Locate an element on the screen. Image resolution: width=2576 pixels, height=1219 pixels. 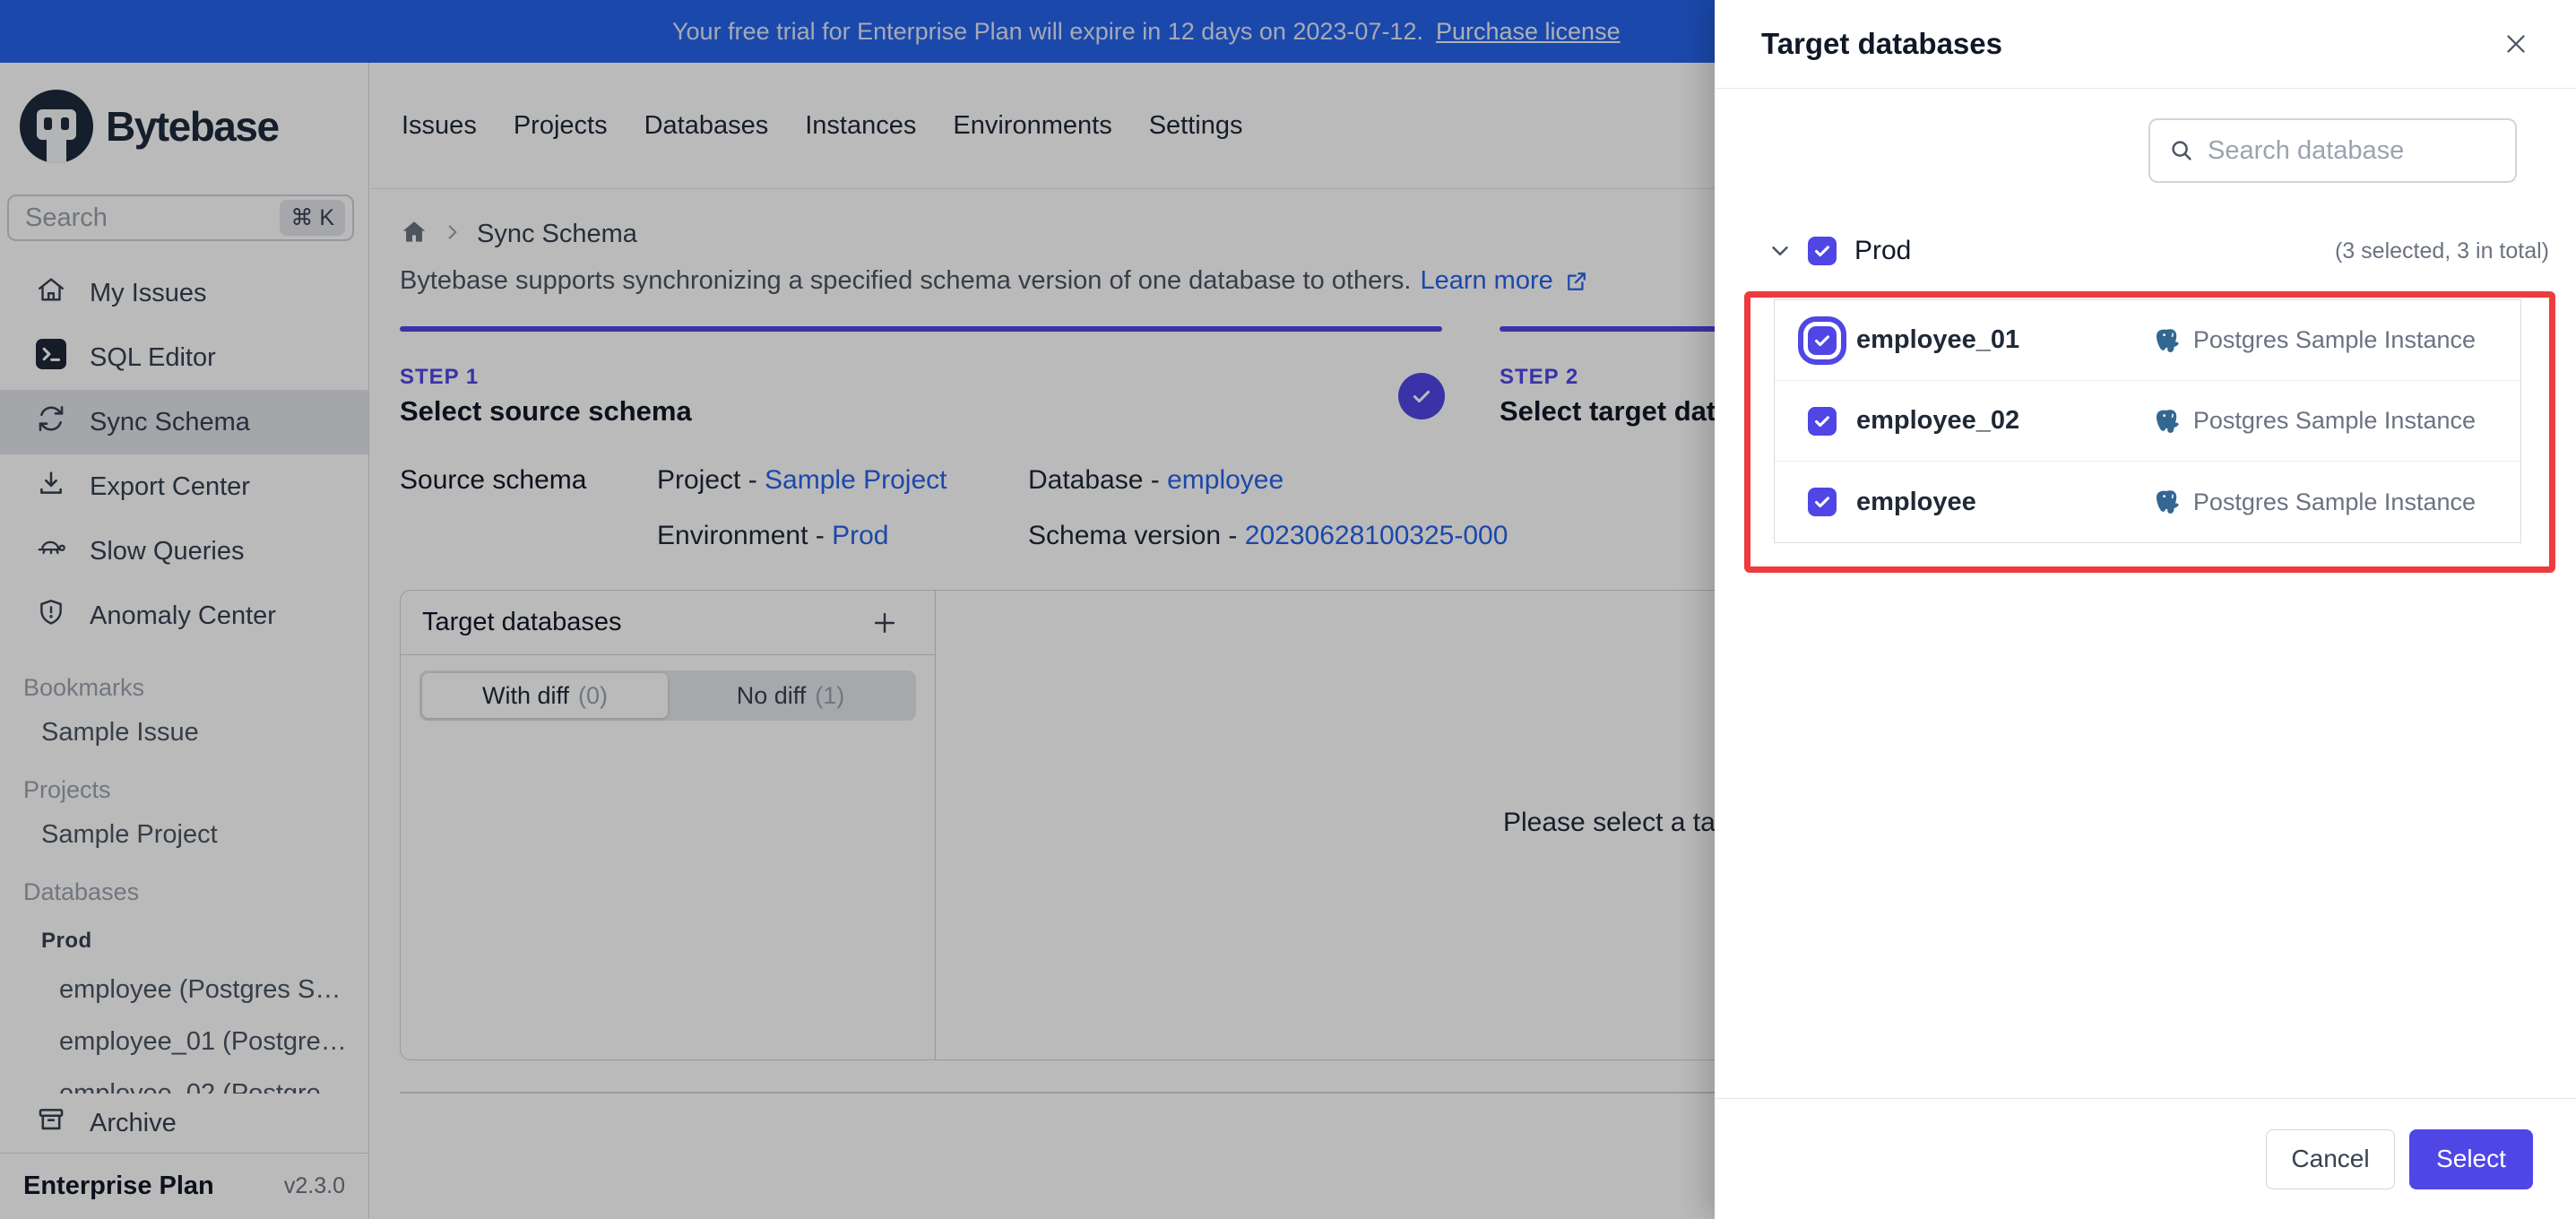
database-search-input is located at coordinates (2353, 151).